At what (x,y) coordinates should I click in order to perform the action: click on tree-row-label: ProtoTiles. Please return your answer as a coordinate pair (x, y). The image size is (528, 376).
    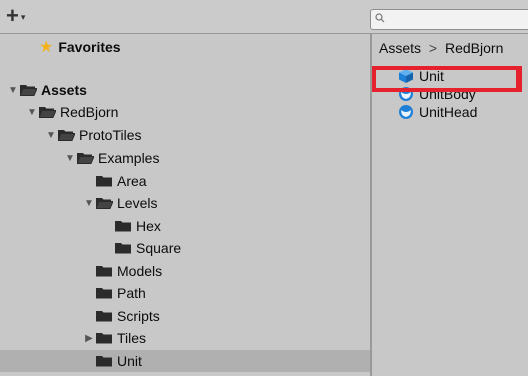
    Looking at the image, I should click on (110, 135).